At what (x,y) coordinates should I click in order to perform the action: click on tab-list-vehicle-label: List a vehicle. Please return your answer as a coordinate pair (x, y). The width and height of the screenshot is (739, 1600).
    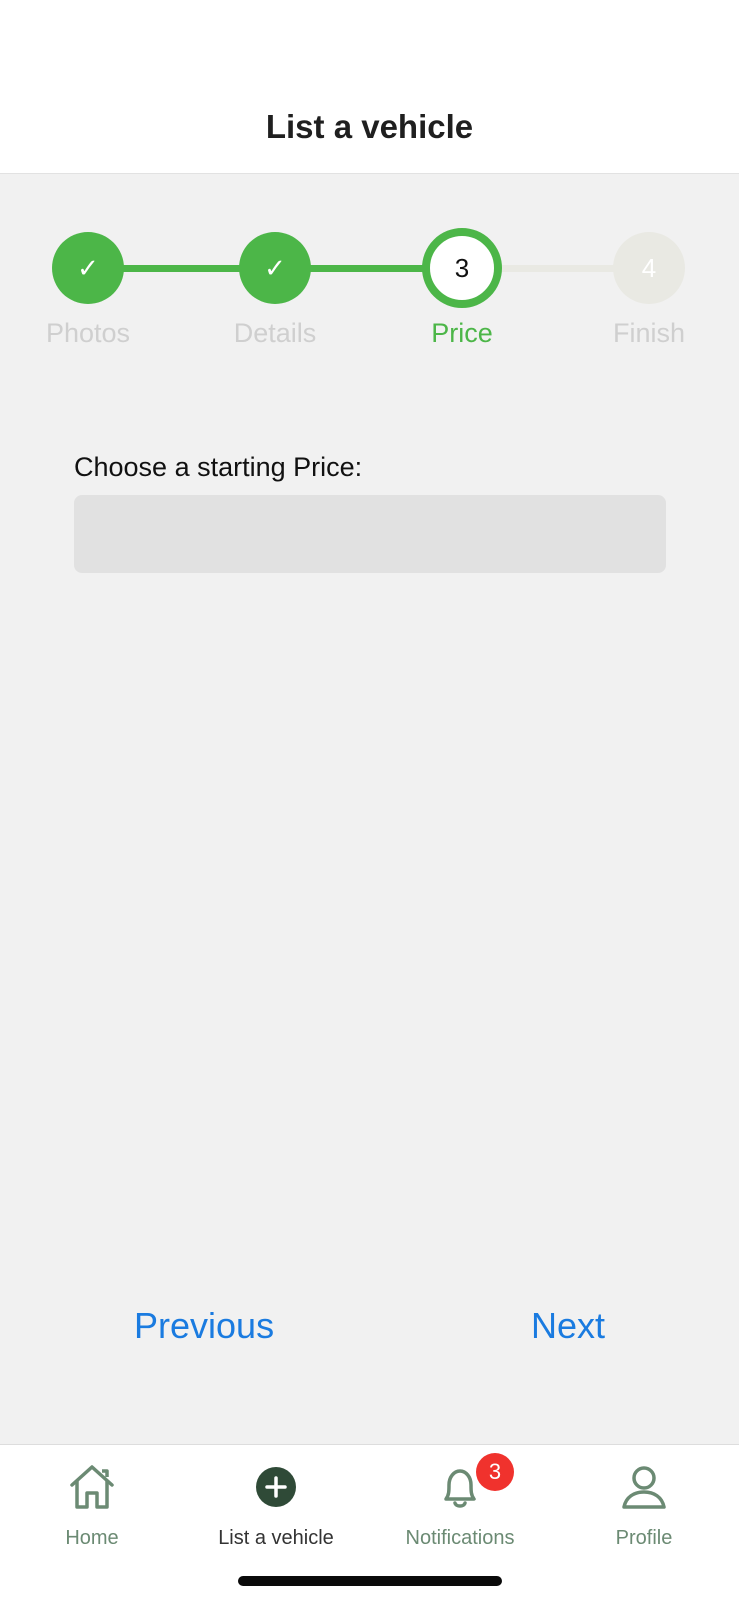
    Looking at the image, I should click on (276, 1538).